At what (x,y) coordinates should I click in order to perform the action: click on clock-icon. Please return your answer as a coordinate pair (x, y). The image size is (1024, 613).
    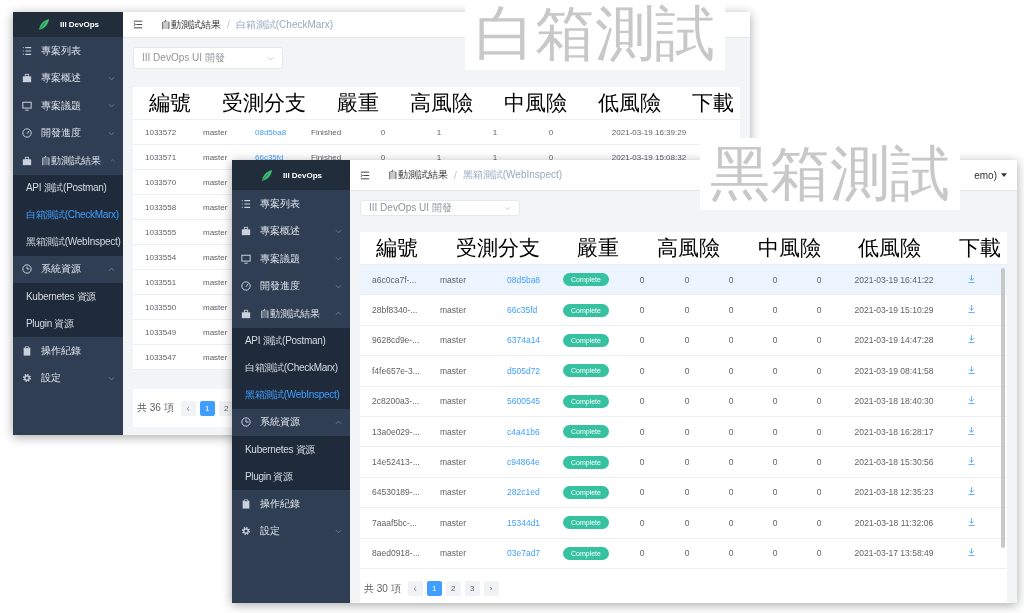
    Looking at the image, I should click on (246, 422).